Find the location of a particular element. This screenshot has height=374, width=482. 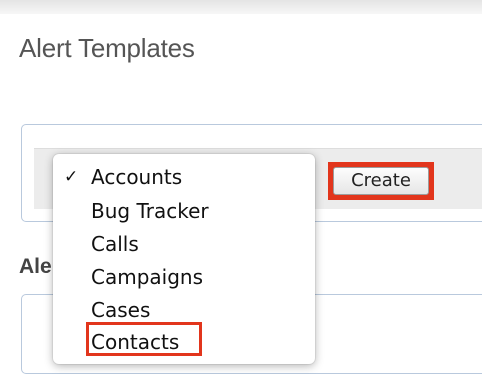

page-title: Alert Templates is located at coordinates (107, 48).